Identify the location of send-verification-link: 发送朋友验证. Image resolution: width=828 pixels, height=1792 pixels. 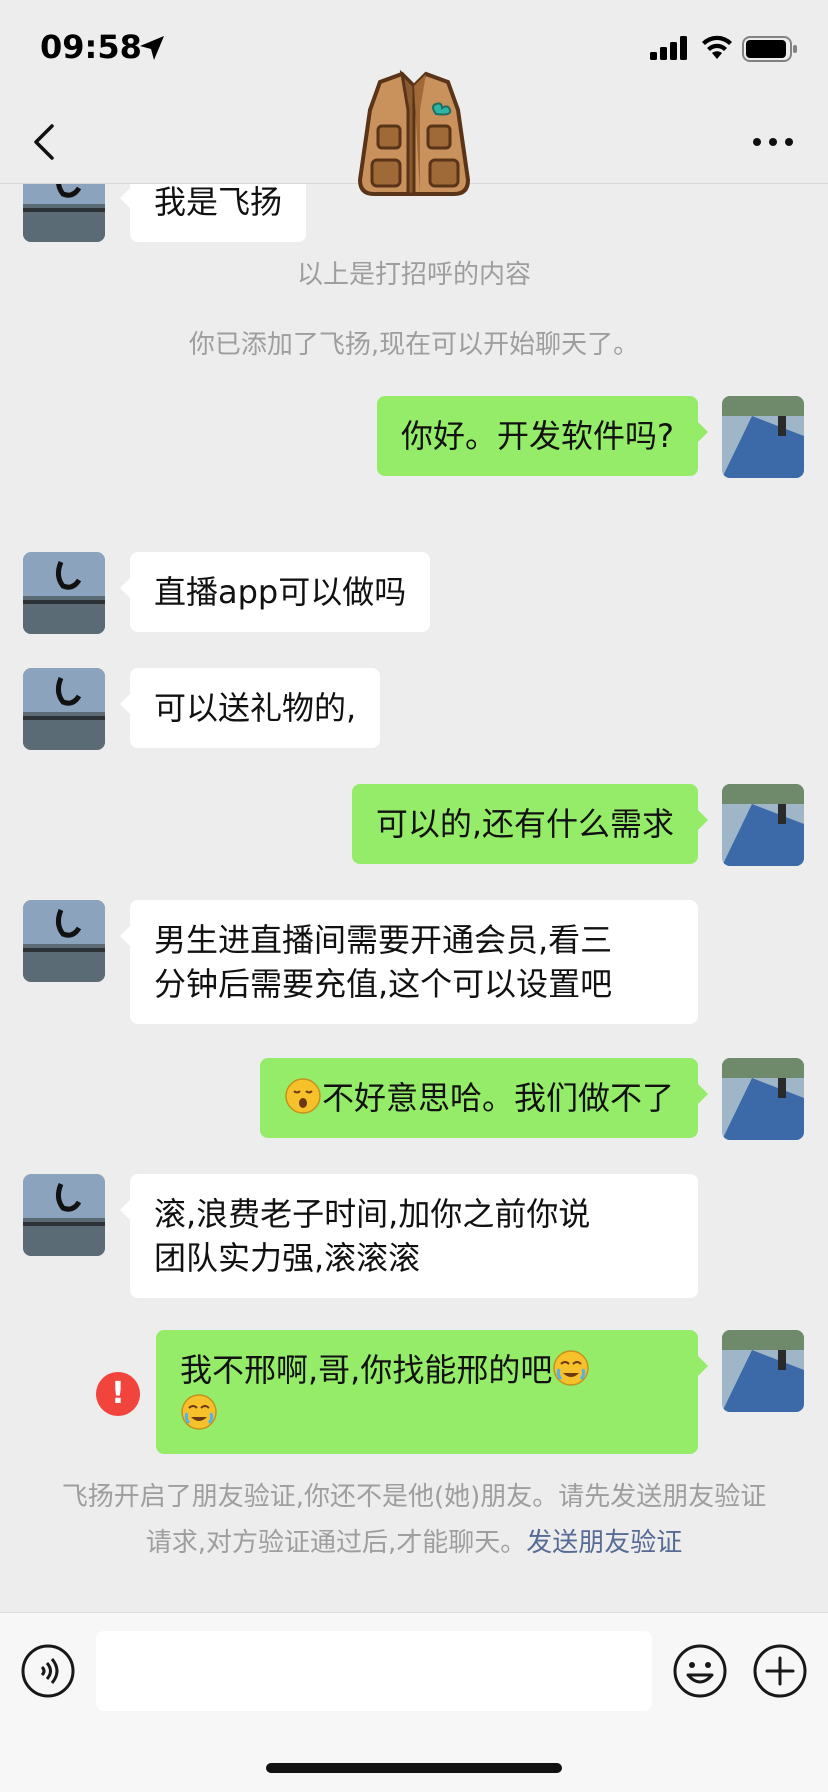
(604, 1543).